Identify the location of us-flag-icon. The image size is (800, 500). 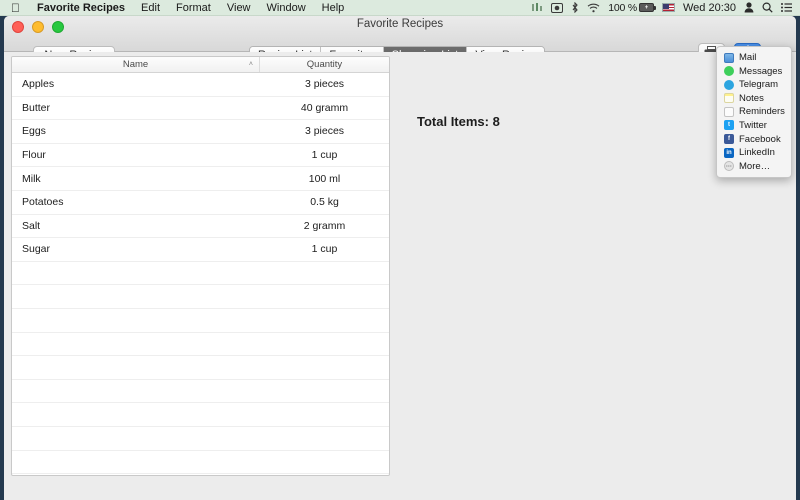
(668, 7).